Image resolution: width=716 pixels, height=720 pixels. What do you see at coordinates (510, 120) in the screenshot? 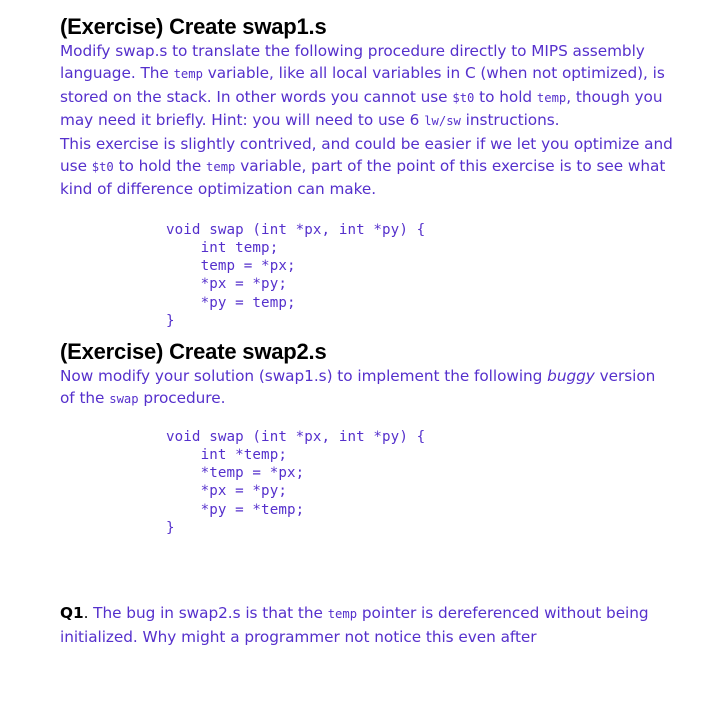
I see `text-run: instructions.` at bounding box center [510, 120].